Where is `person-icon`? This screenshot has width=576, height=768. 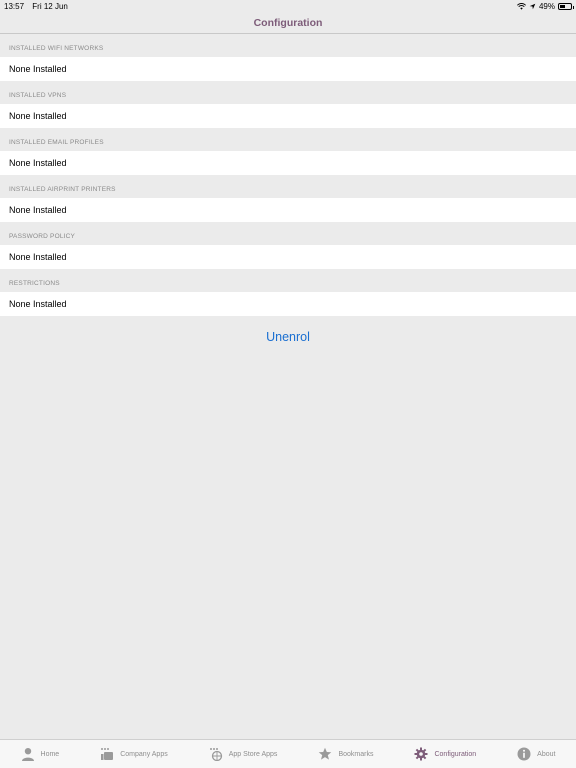 person-icon is located at coordinates (27, 754).